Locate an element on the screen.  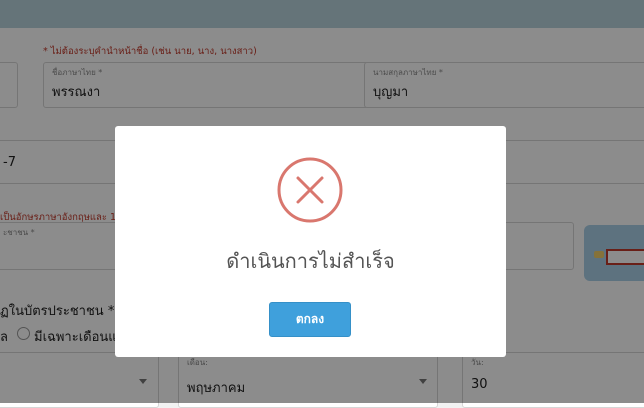
ok-button: ตกลง is located at coordinates (310, 319).